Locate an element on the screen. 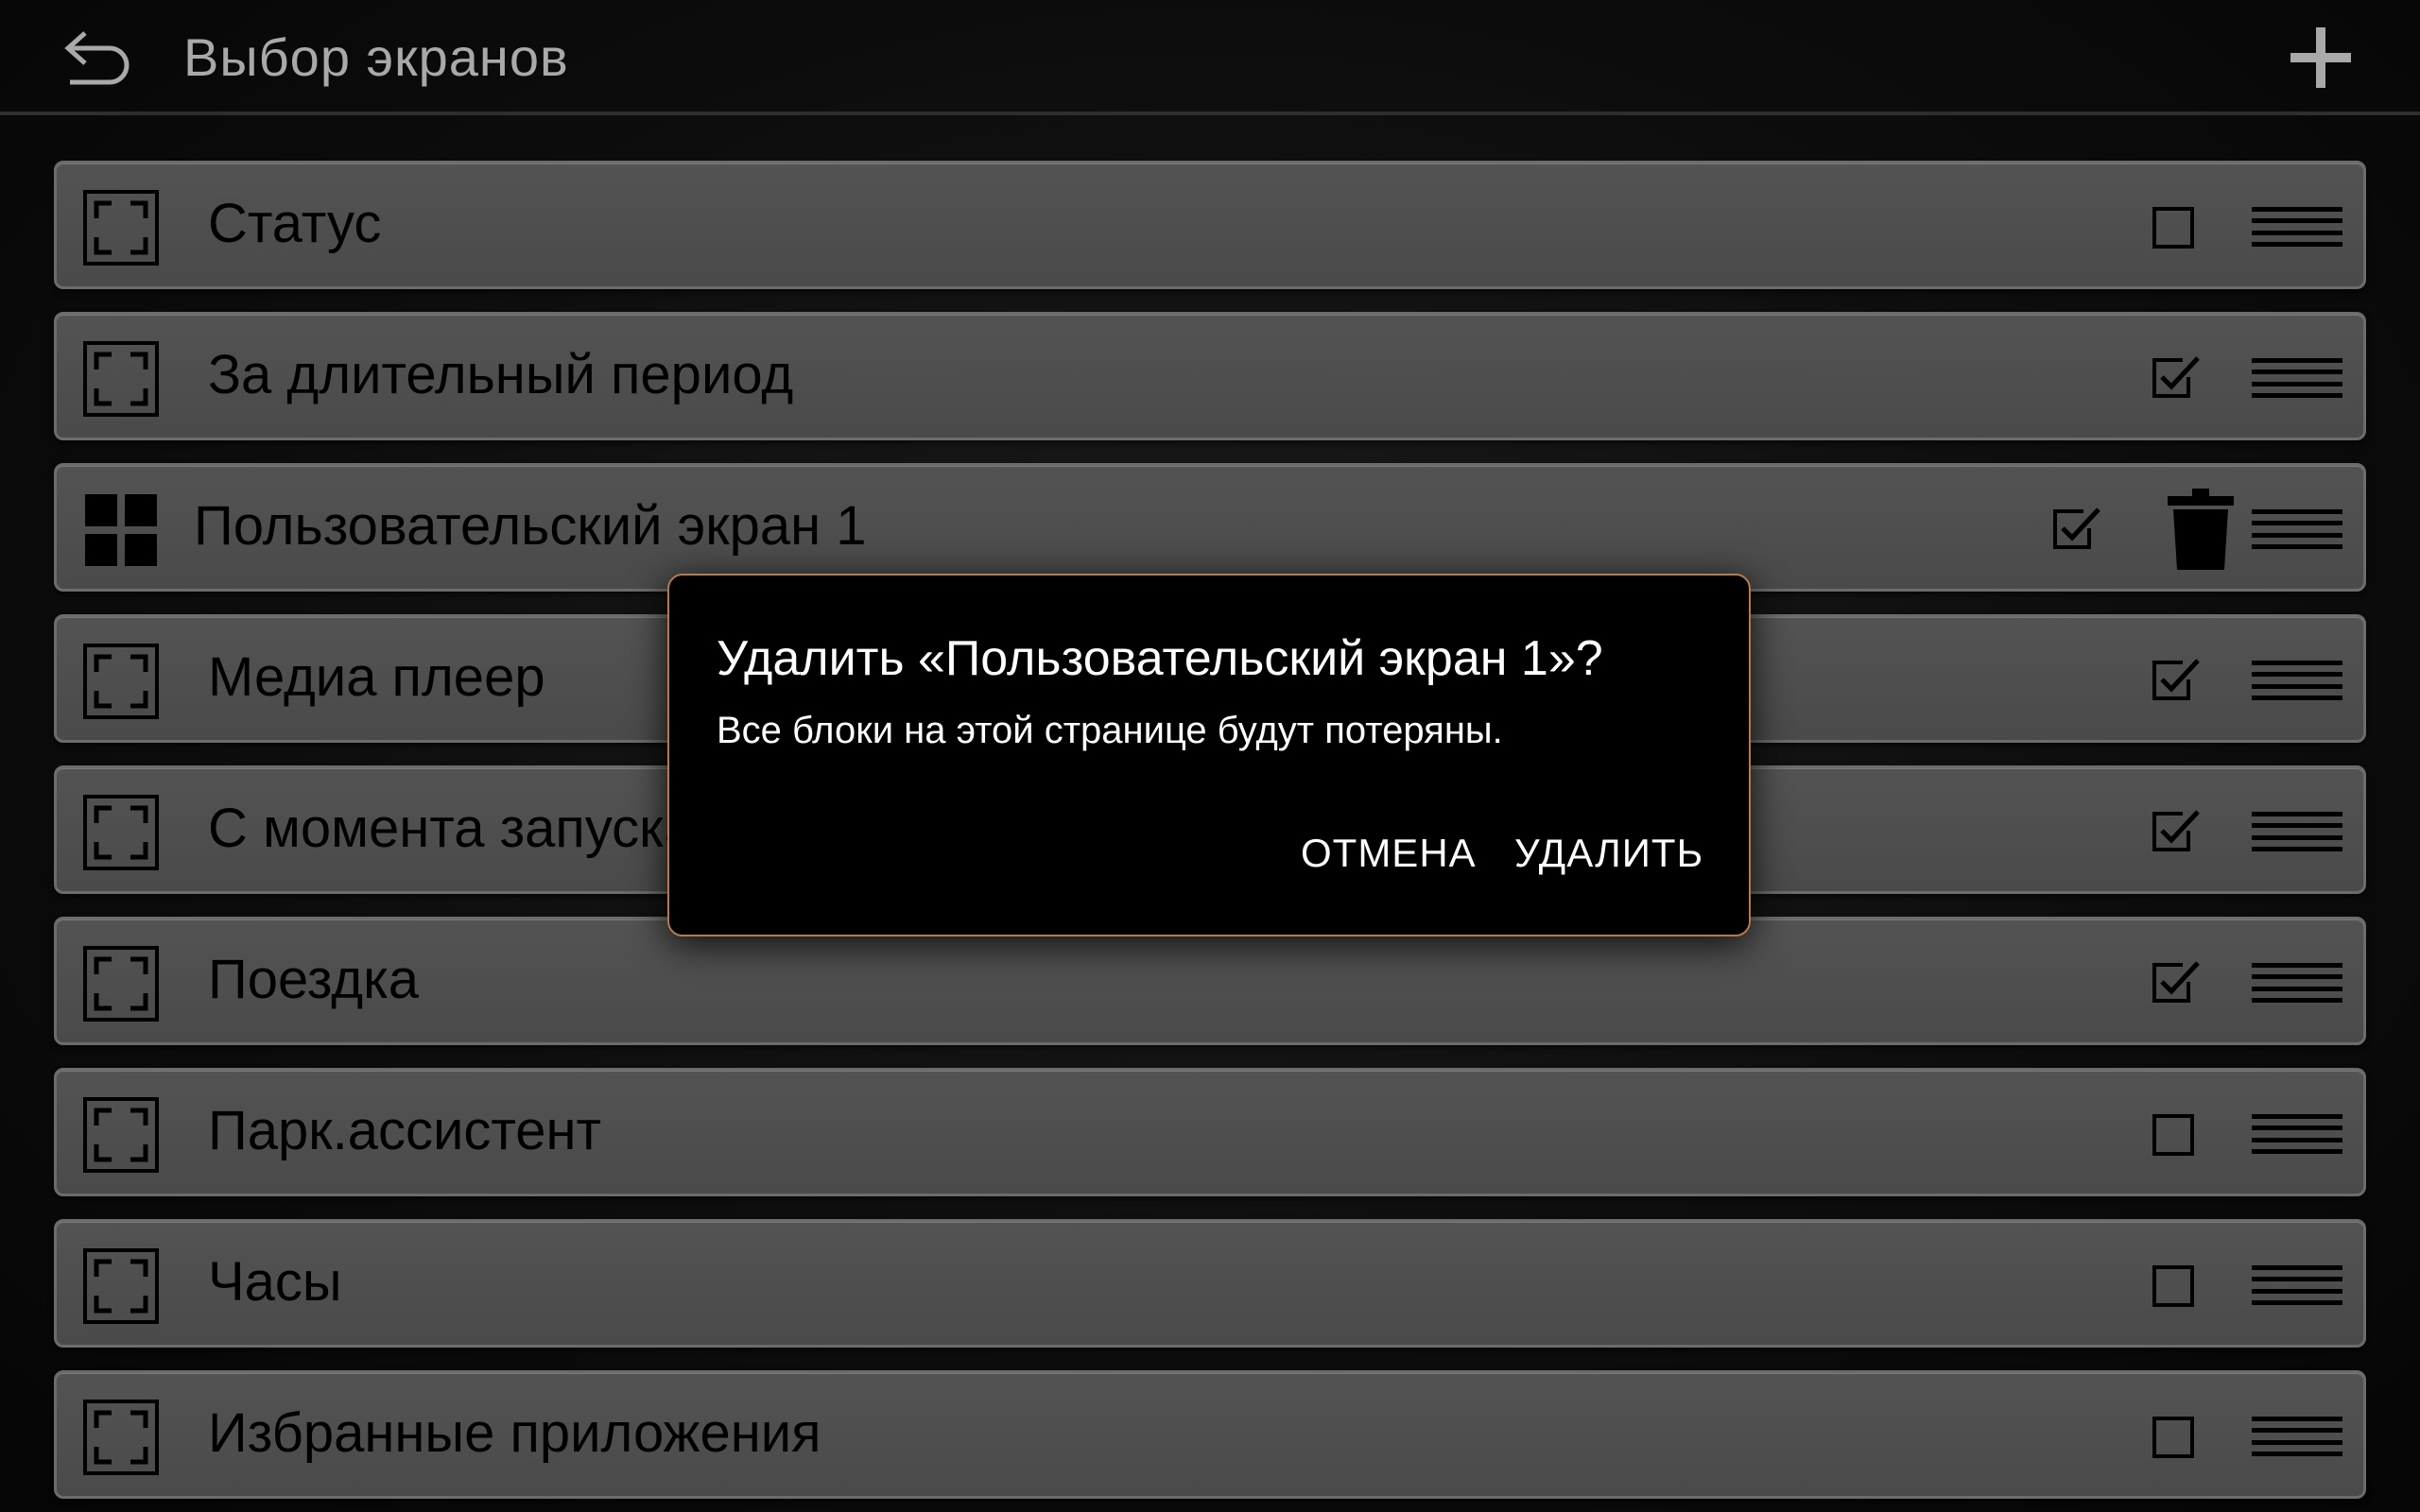 This screenshot has width=2420, height=1512. add-screen-button is located at coordinates (2320, 57).